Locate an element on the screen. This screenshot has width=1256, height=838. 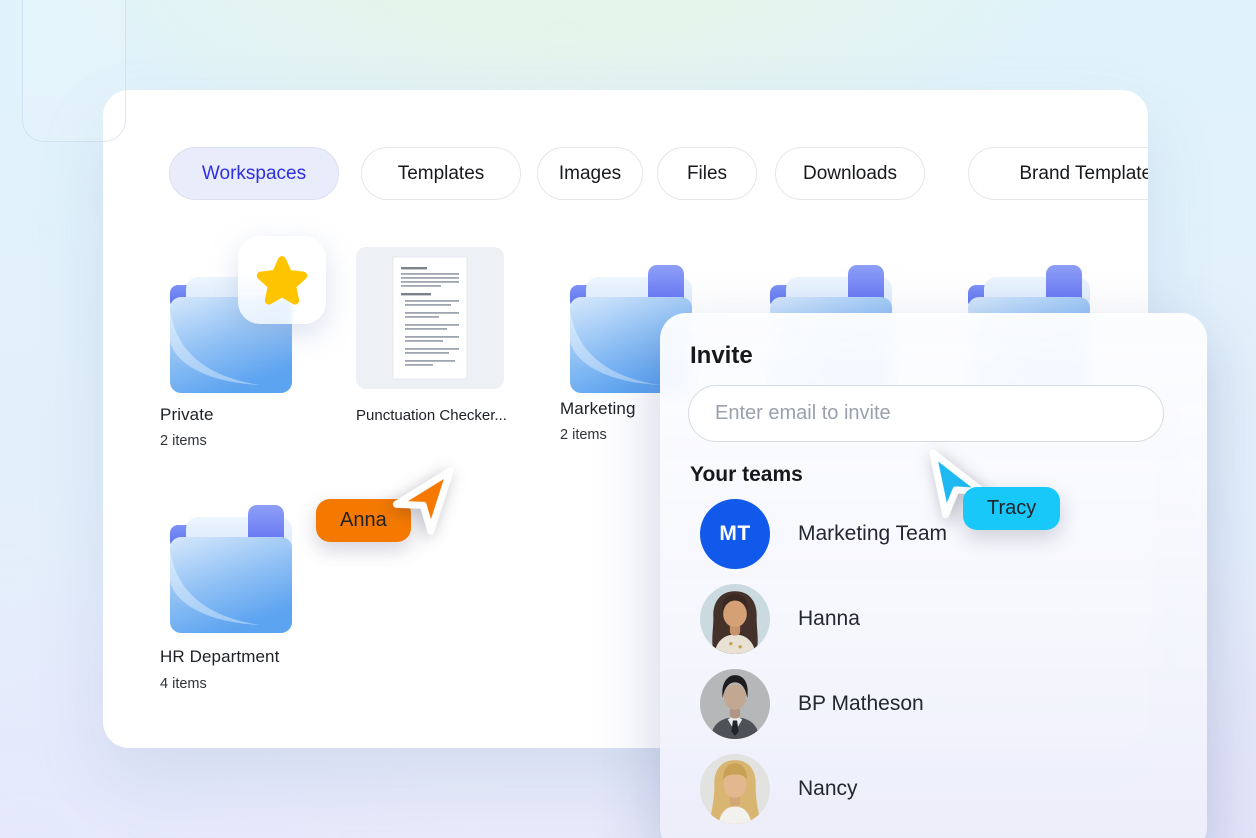
tracy-cursor-label: Tracy is located at coordinates (1012, 508).